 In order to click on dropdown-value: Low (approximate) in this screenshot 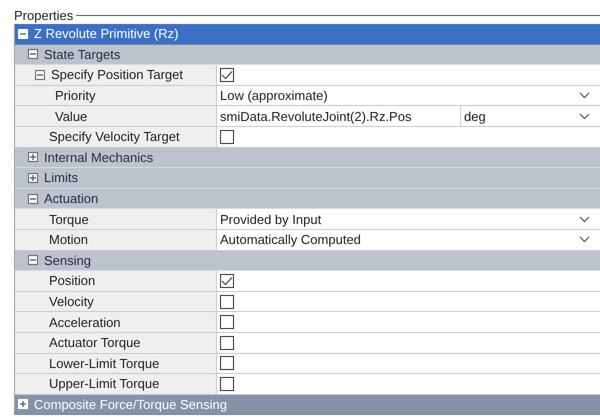, I will do `click(274, 96)`.